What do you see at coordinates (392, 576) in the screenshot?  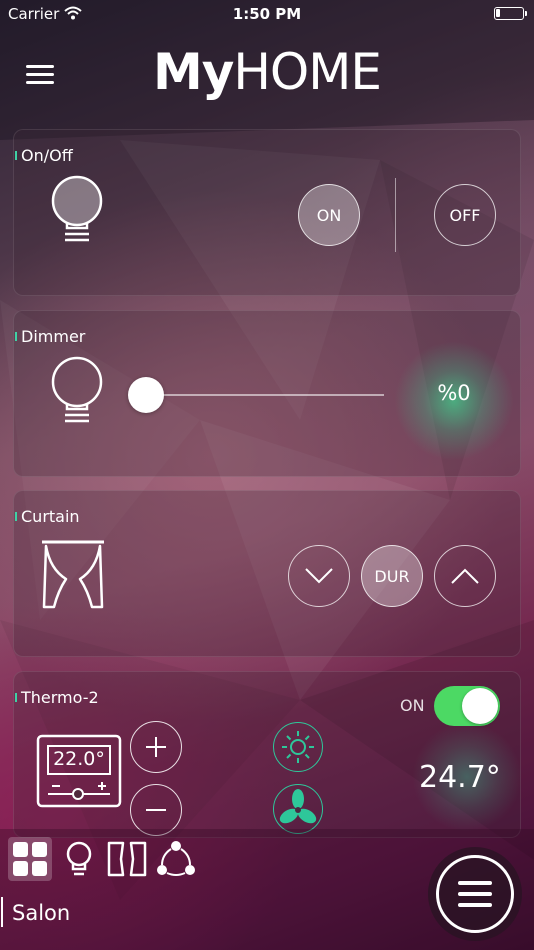 I see `curtain-stop-button: DUR` at bounding box center [392, 576].